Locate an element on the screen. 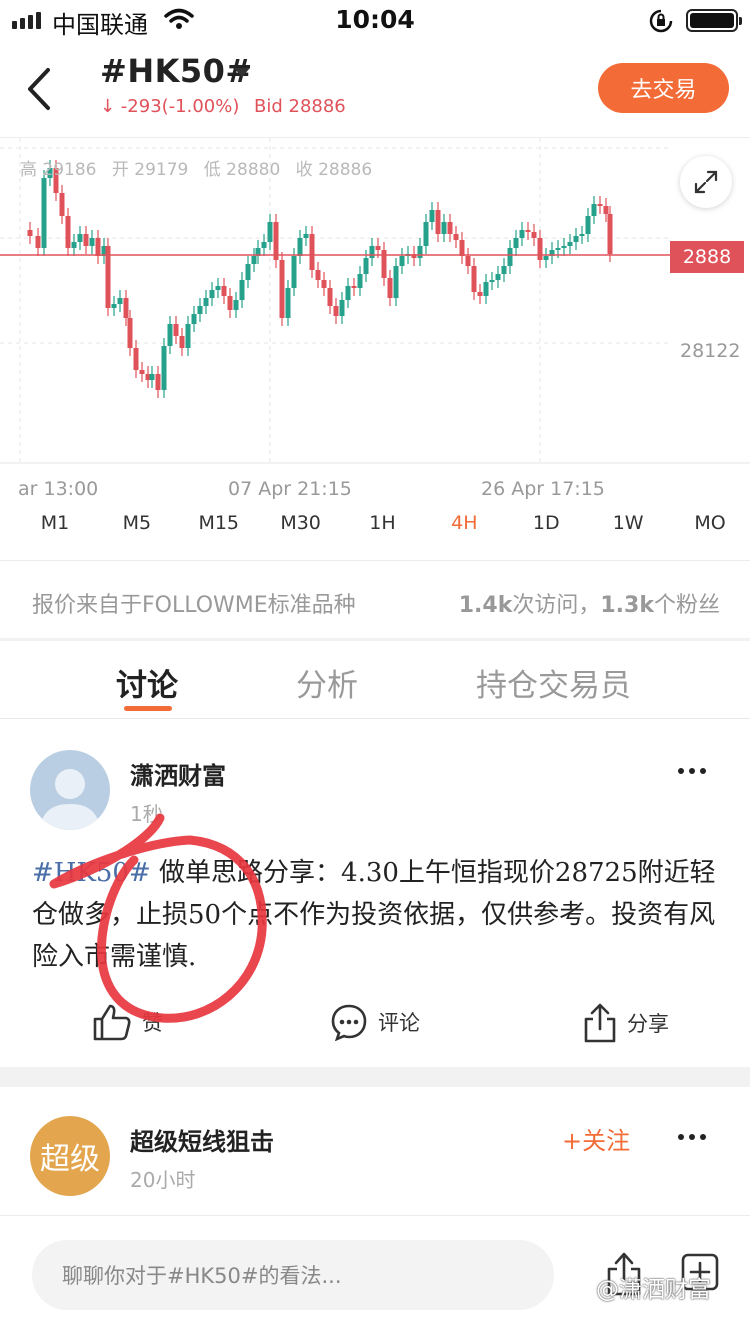 This screenshot has height=1334, width=750. timeframe-m5: M5 is located at coordinates (137, 532).